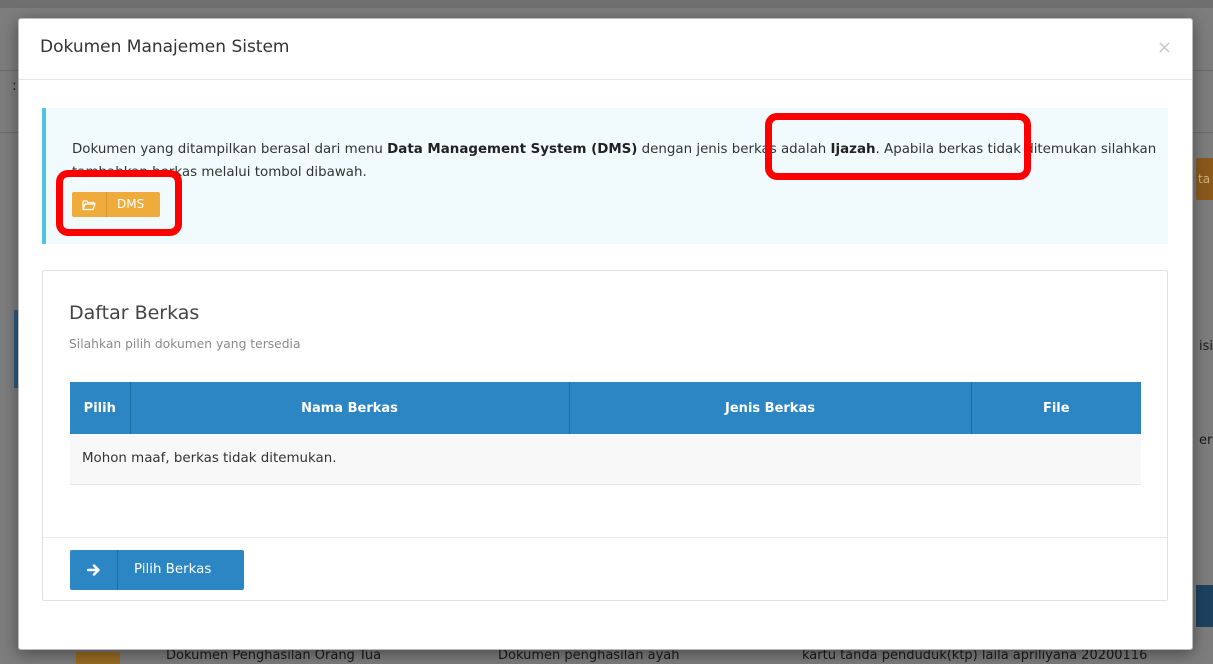  I want to click on table-row: Mohon maaf, berkas tidak ditemukan., so click(605, 459).